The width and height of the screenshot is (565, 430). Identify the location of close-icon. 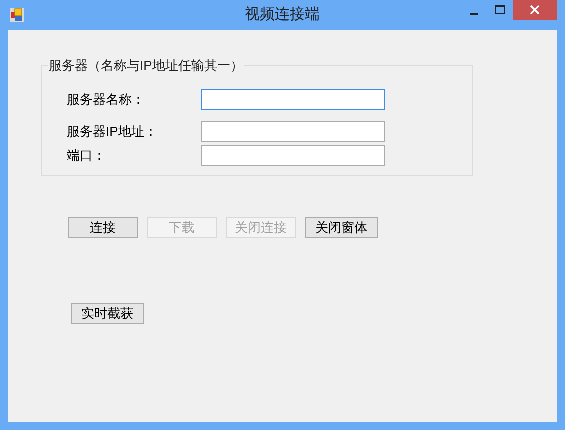
(535, 10).